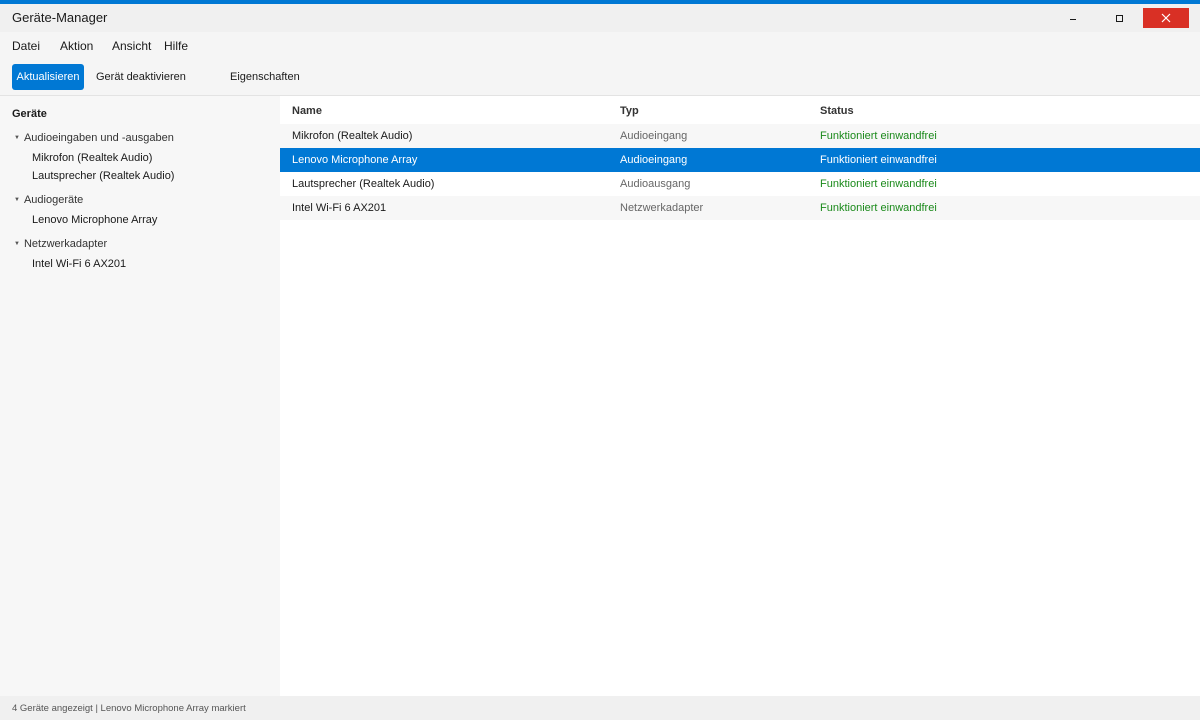 The width and height of the screenshot is (1200, 720). Describe the element at coordinates (98, 138) in the screenshot. I see `tree-group-label: Audioeingaben und -ausgaben` at that location.